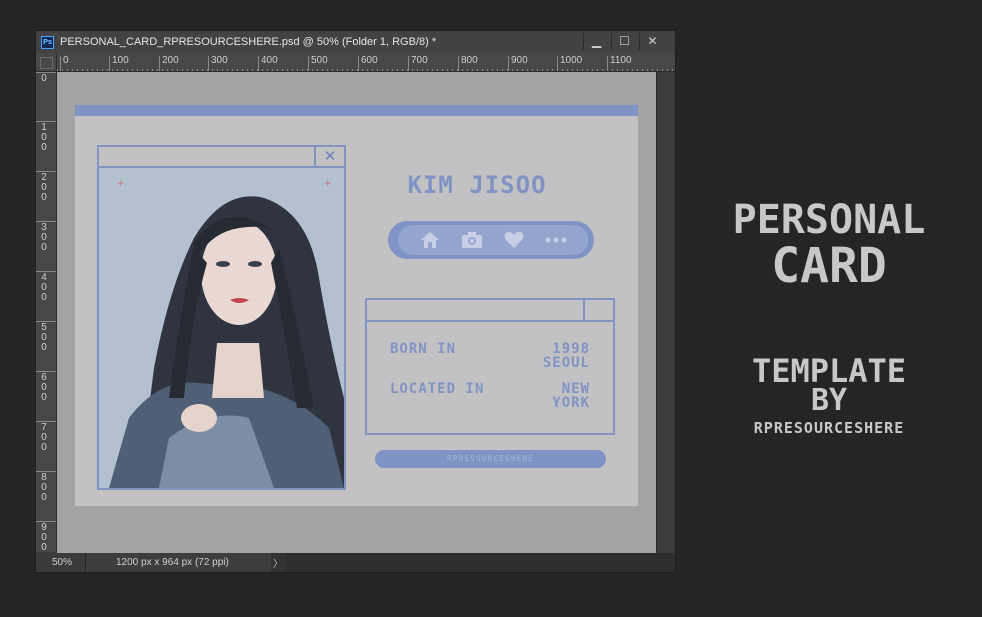 This screenshot has height=617, width=982. Describe the element at coordinates (221, 157) in the screenshot. I see `photo-window-titlebar: ✕` at that location.